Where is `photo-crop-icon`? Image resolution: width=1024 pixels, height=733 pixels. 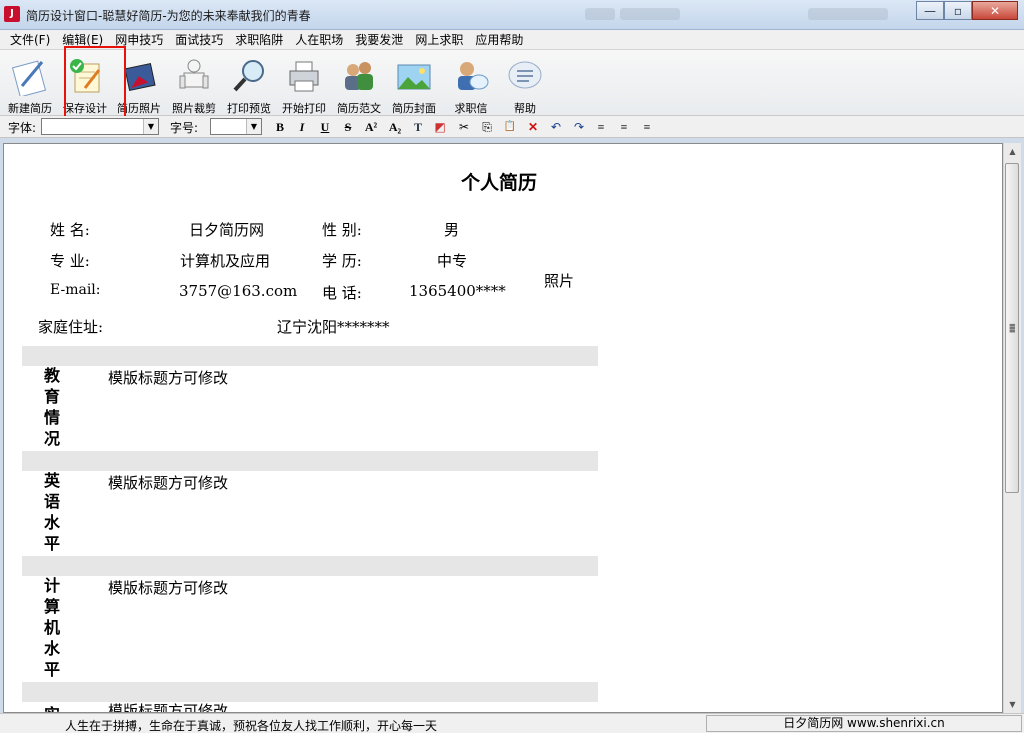
photo-crop-icon is located at coordinates (194, 74).